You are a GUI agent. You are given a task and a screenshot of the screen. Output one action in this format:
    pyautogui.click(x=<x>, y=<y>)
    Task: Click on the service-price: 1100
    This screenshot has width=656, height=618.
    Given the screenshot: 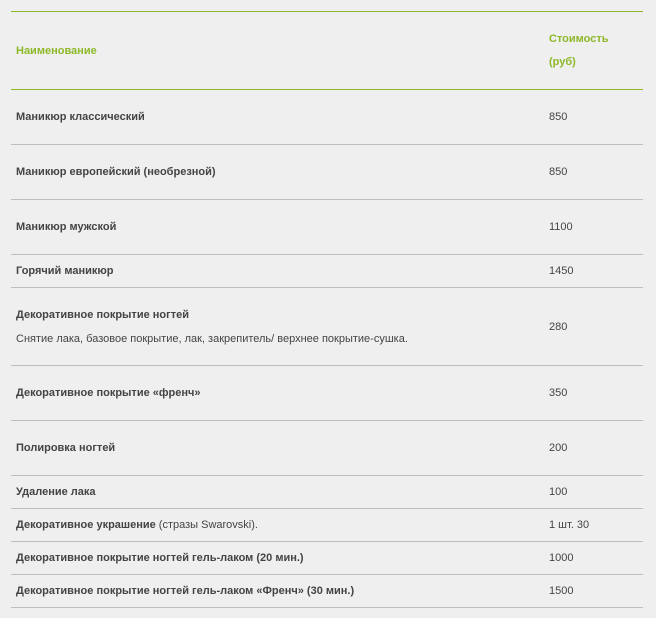 What is the action you would take?
    pyautogui.click(x=561, y=227)
    